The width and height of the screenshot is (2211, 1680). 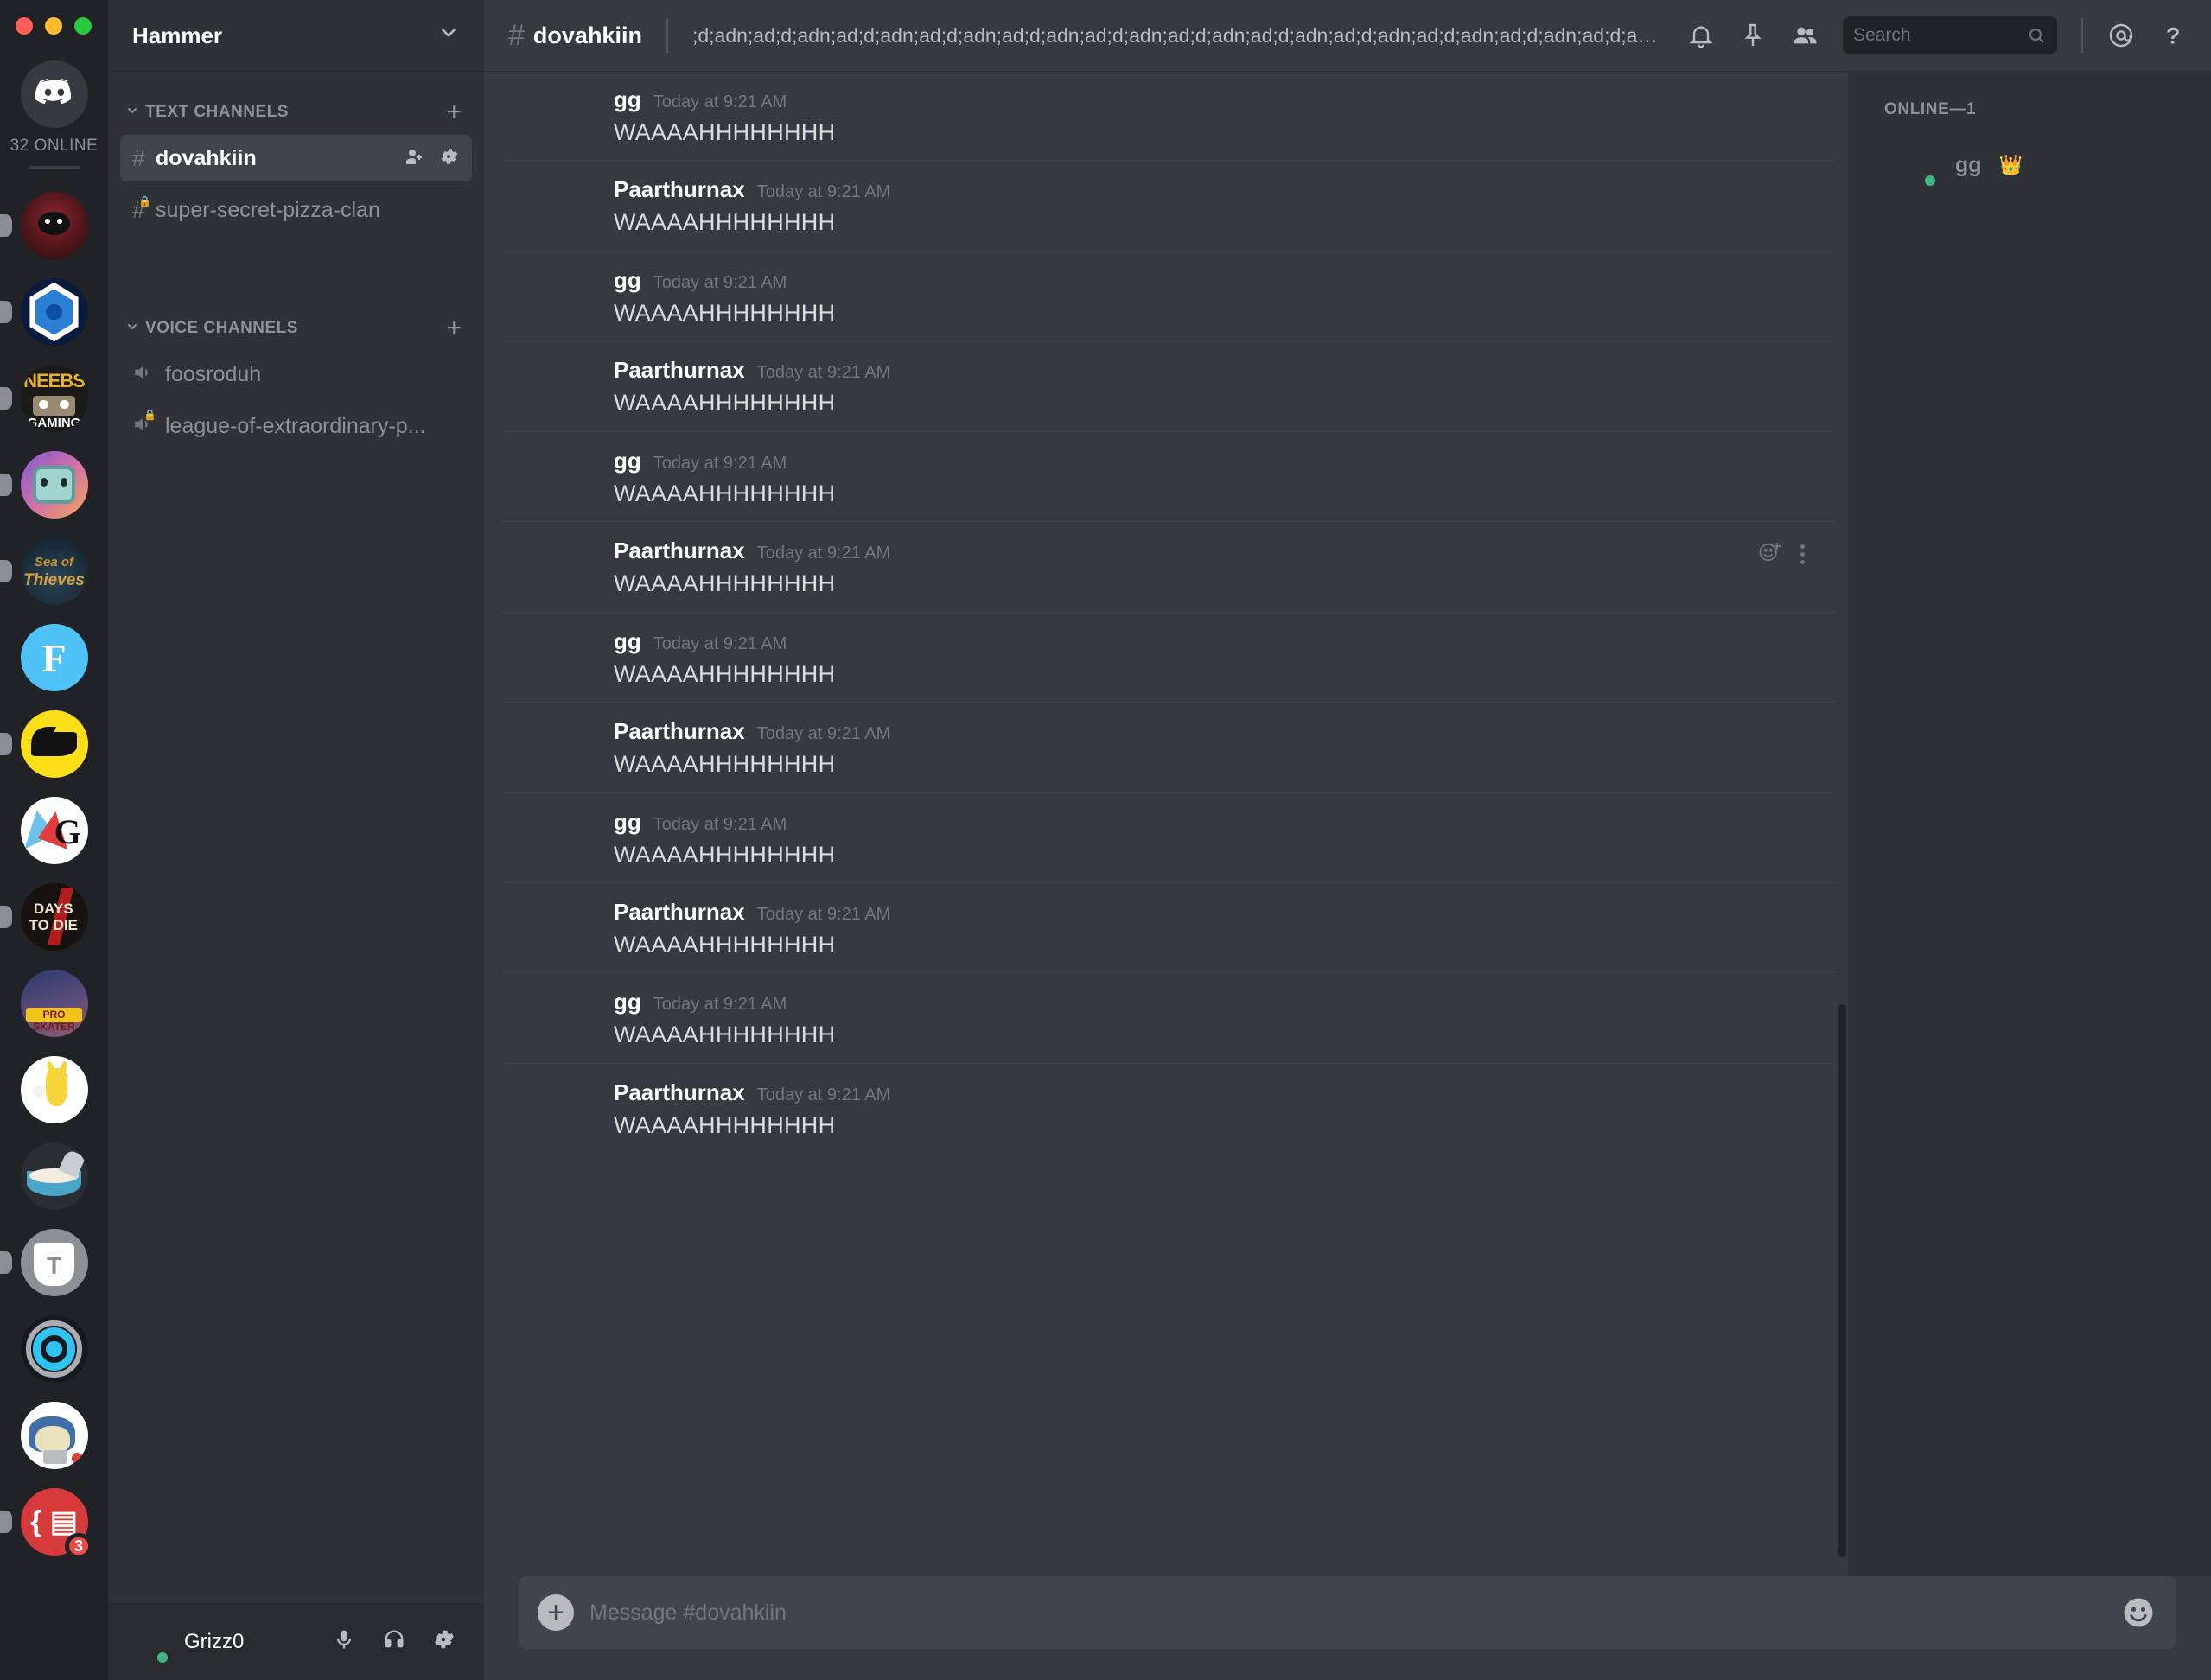 I want to click on server-item-neebs-gaming: NEEBS GAMING, so click(x=54, y=398).